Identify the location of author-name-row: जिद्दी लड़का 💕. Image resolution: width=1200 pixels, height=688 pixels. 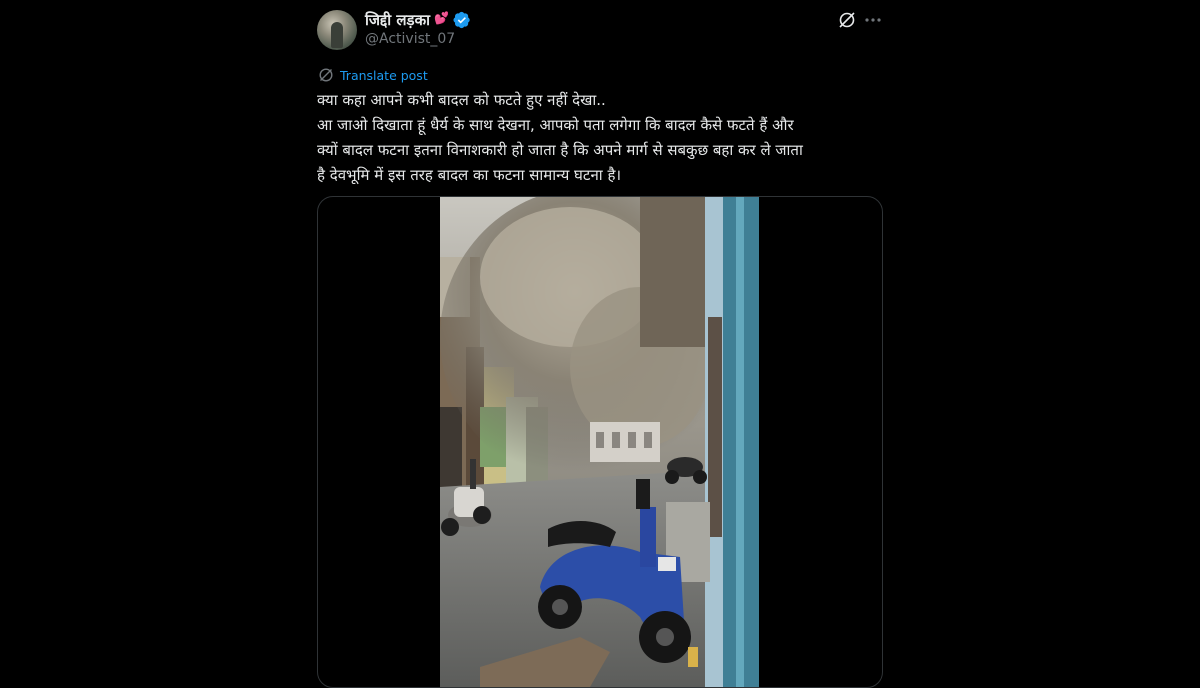
(418, 20).